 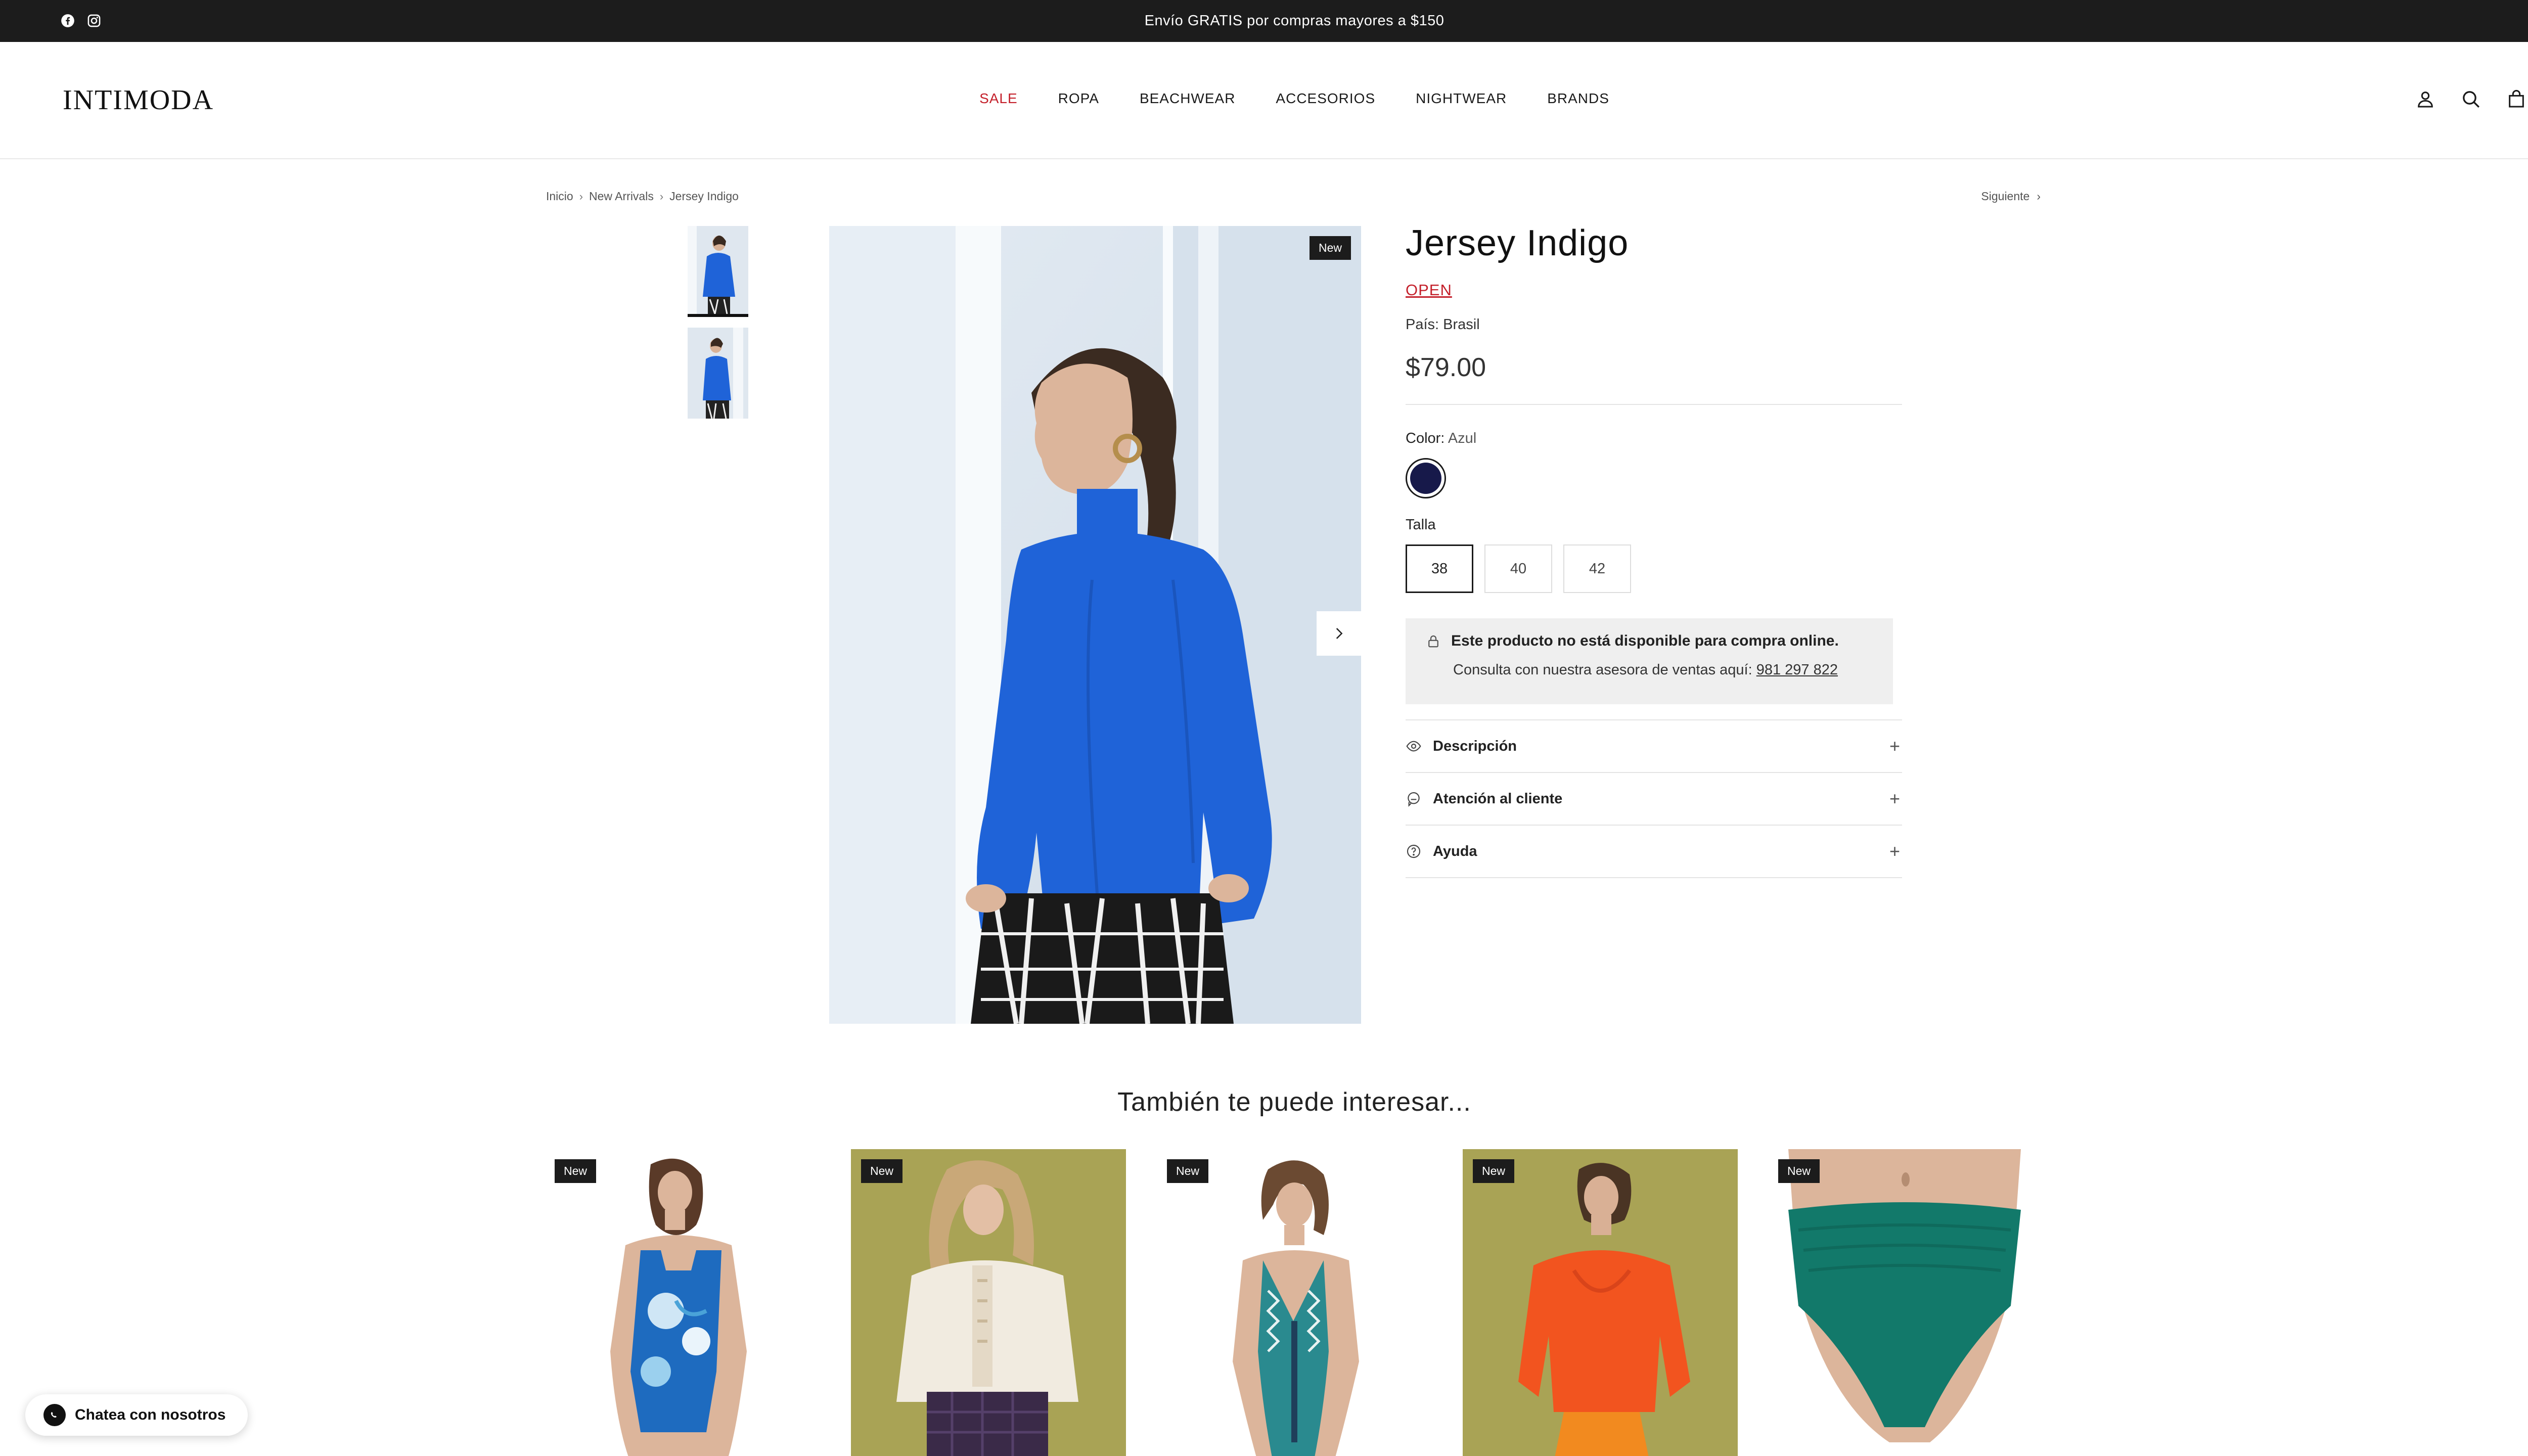 What do you see at coordinates (1426, 438) in the screenshot?
I see `color-label-text: Color:` at bounding box center [1426, 438].